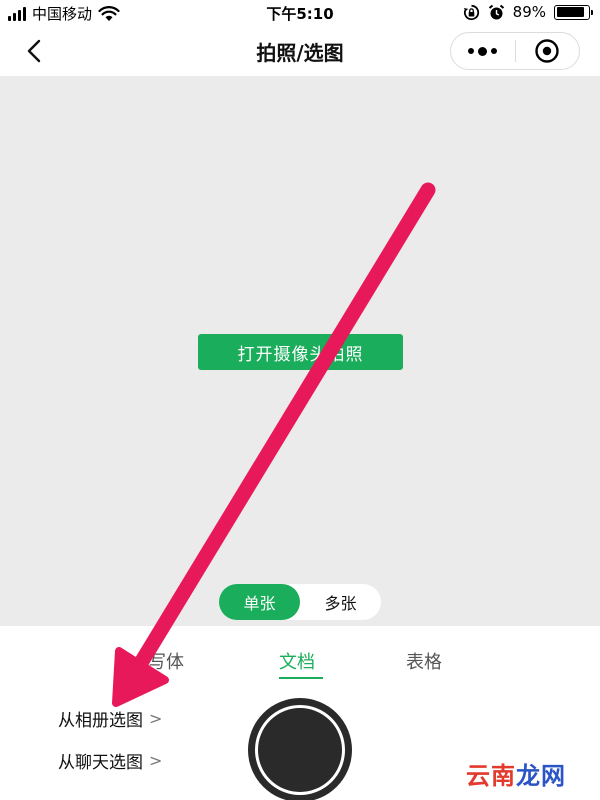 The image size is (600, 800). I want to click on status-bar: 中国移动 下午5:10 89%, so click(300, 13).